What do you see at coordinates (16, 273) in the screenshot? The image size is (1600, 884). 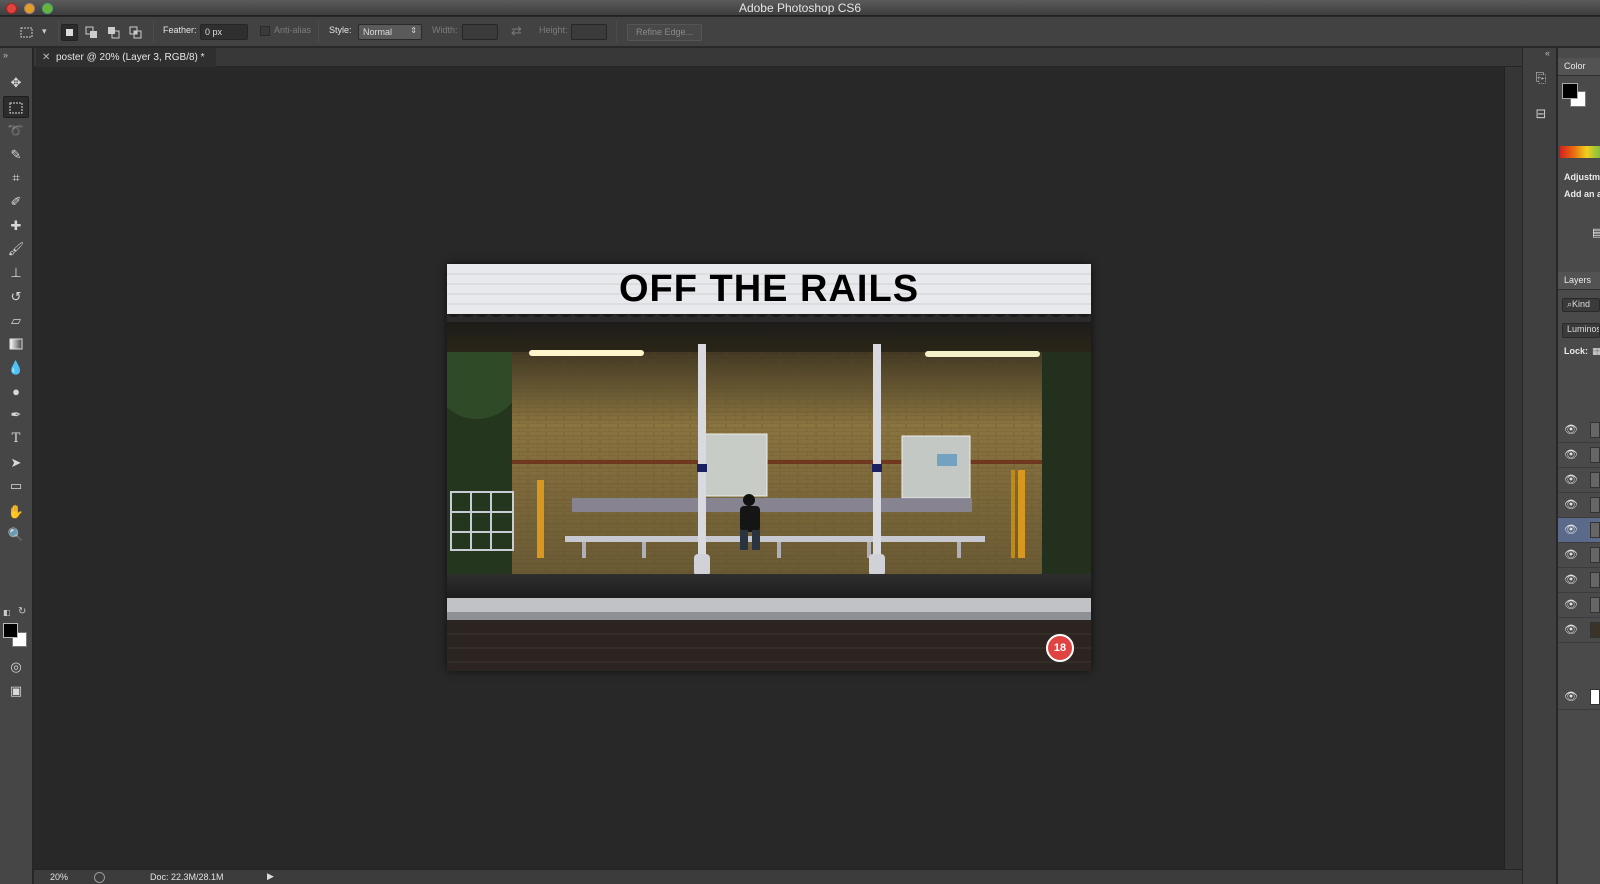 I see `clone-stamp-tool-icon: ⊥` at bounding box center [16, 273].